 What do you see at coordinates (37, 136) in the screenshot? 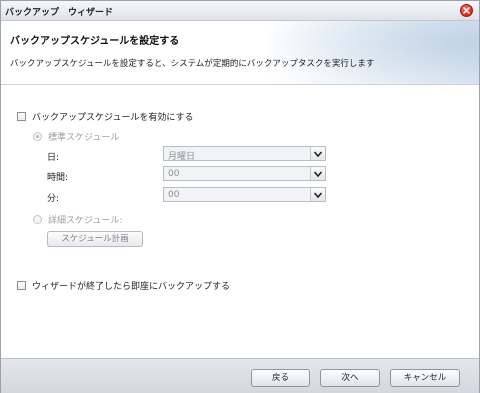
I see `standard-schedule-radio` at bounding box center [37, 136].